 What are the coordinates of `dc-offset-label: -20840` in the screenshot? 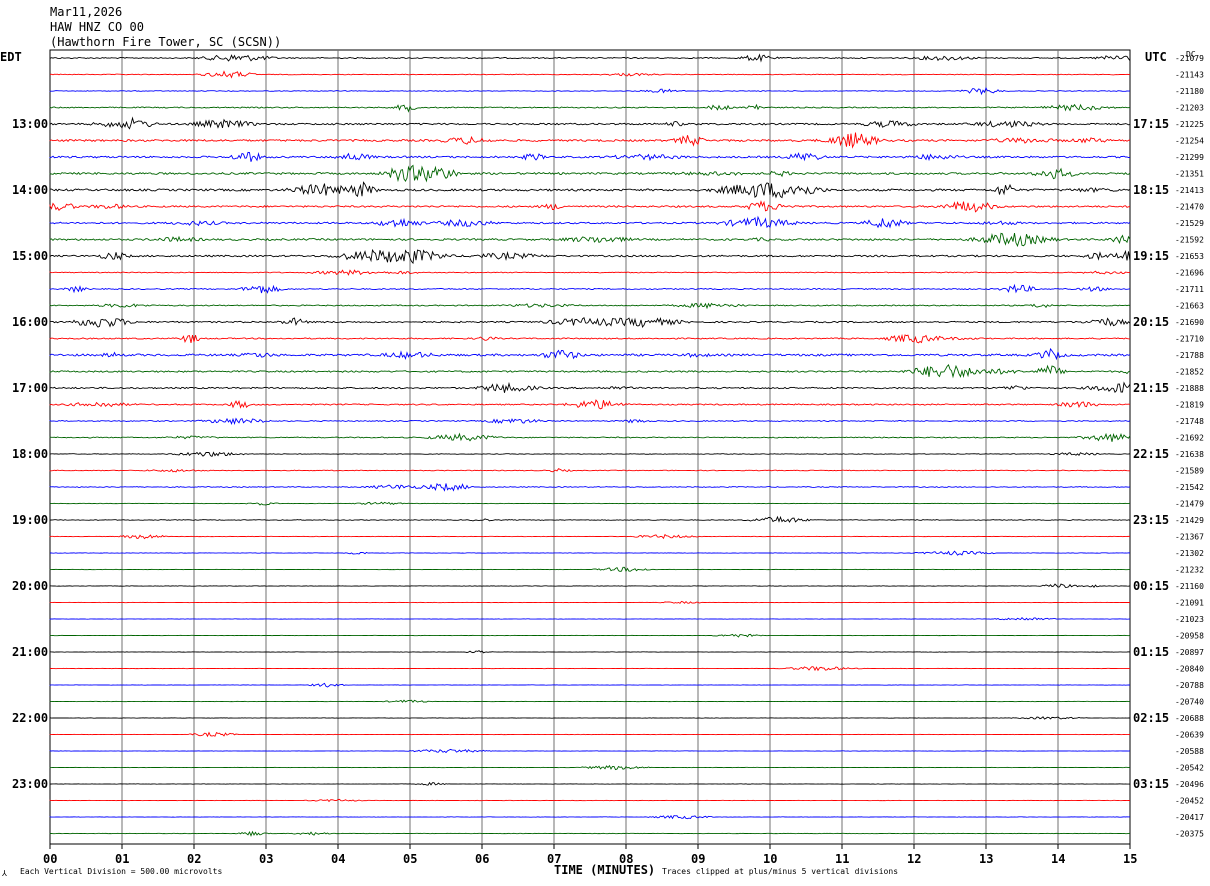 It's located at (1189, 669).